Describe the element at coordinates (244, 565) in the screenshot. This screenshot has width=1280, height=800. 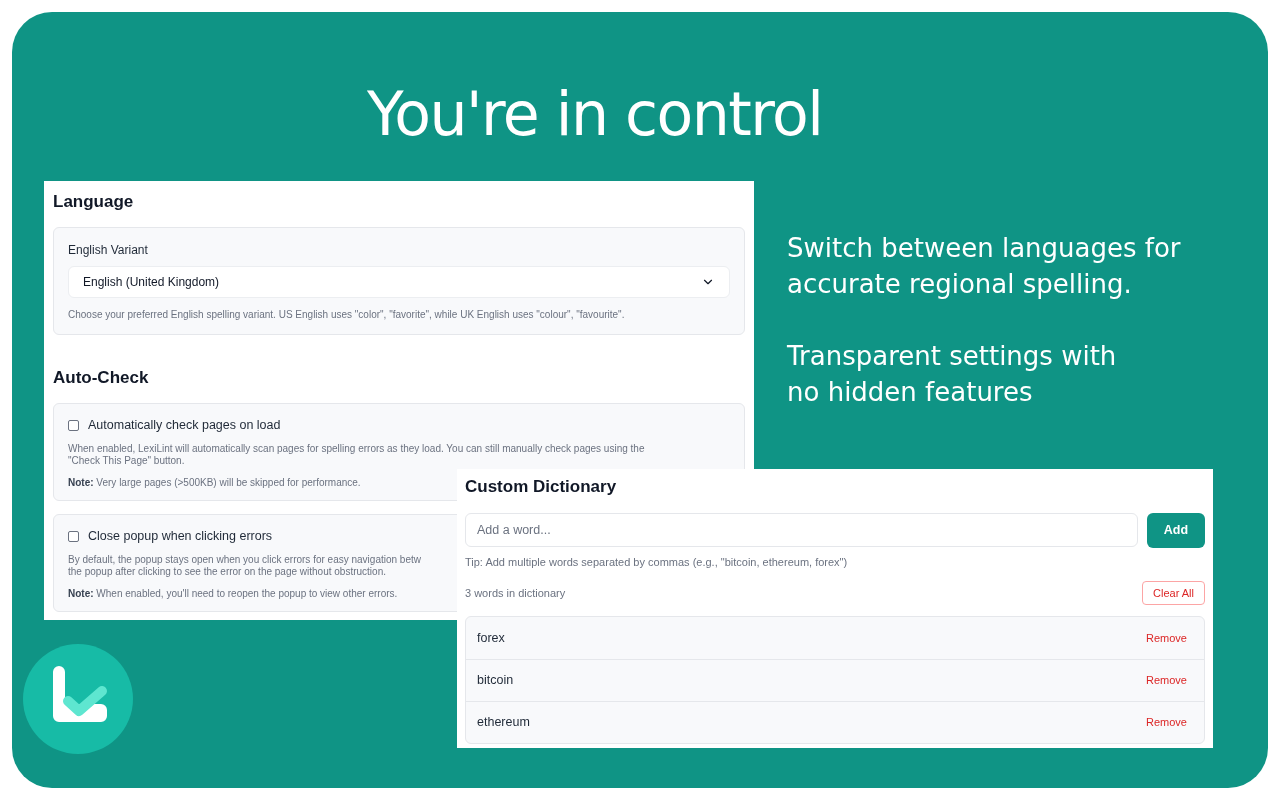
I see `option-description: By default, the popup stays open when you click errors for easy navigation betw the popup after clicking to see the error on the page without obstruction.` at that location.